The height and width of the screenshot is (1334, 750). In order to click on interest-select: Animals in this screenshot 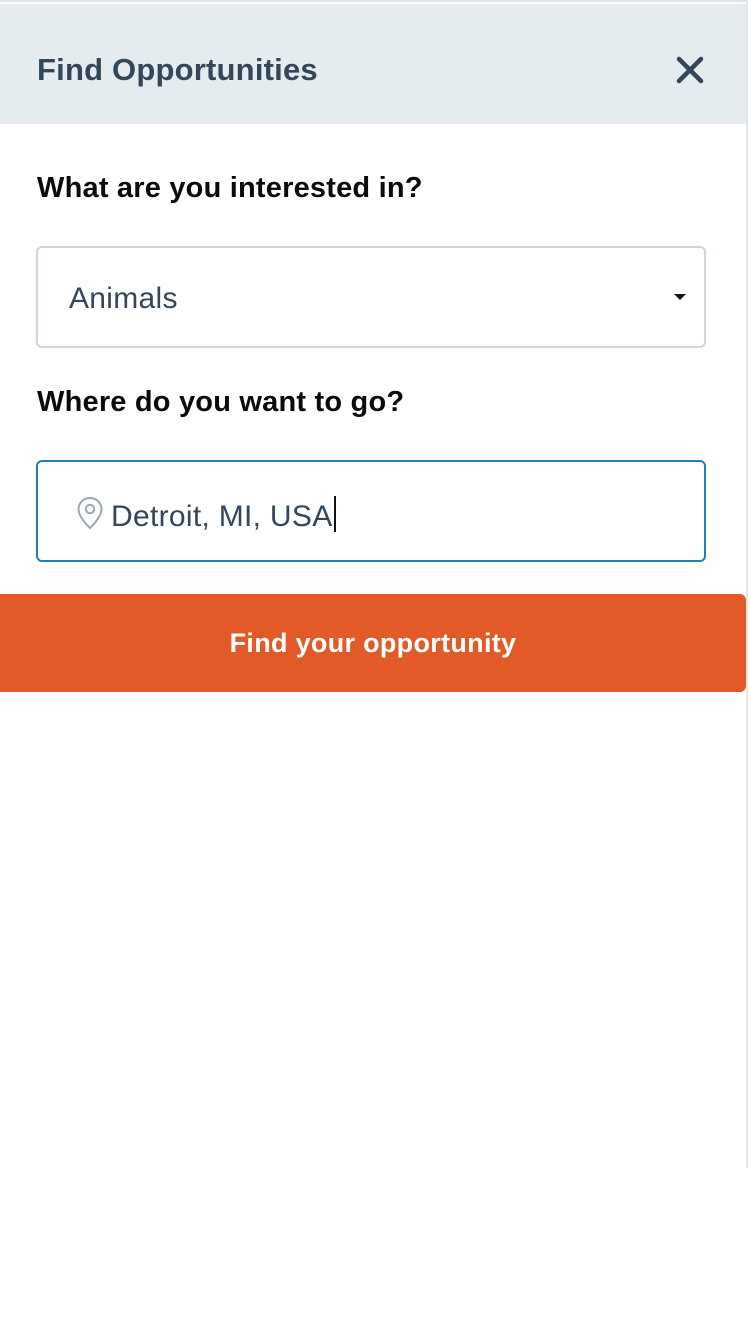, I will do `click(371, 297)`.